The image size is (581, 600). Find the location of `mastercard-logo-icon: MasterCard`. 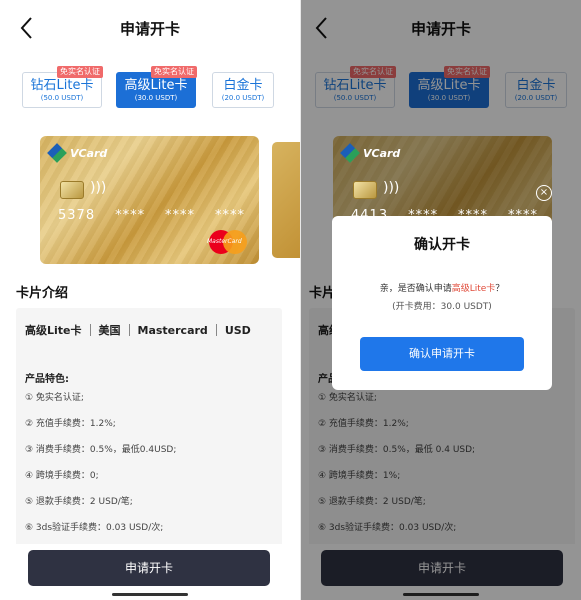

mastercard-logo-icon: MasterCard is located at coordinates (227, 242).